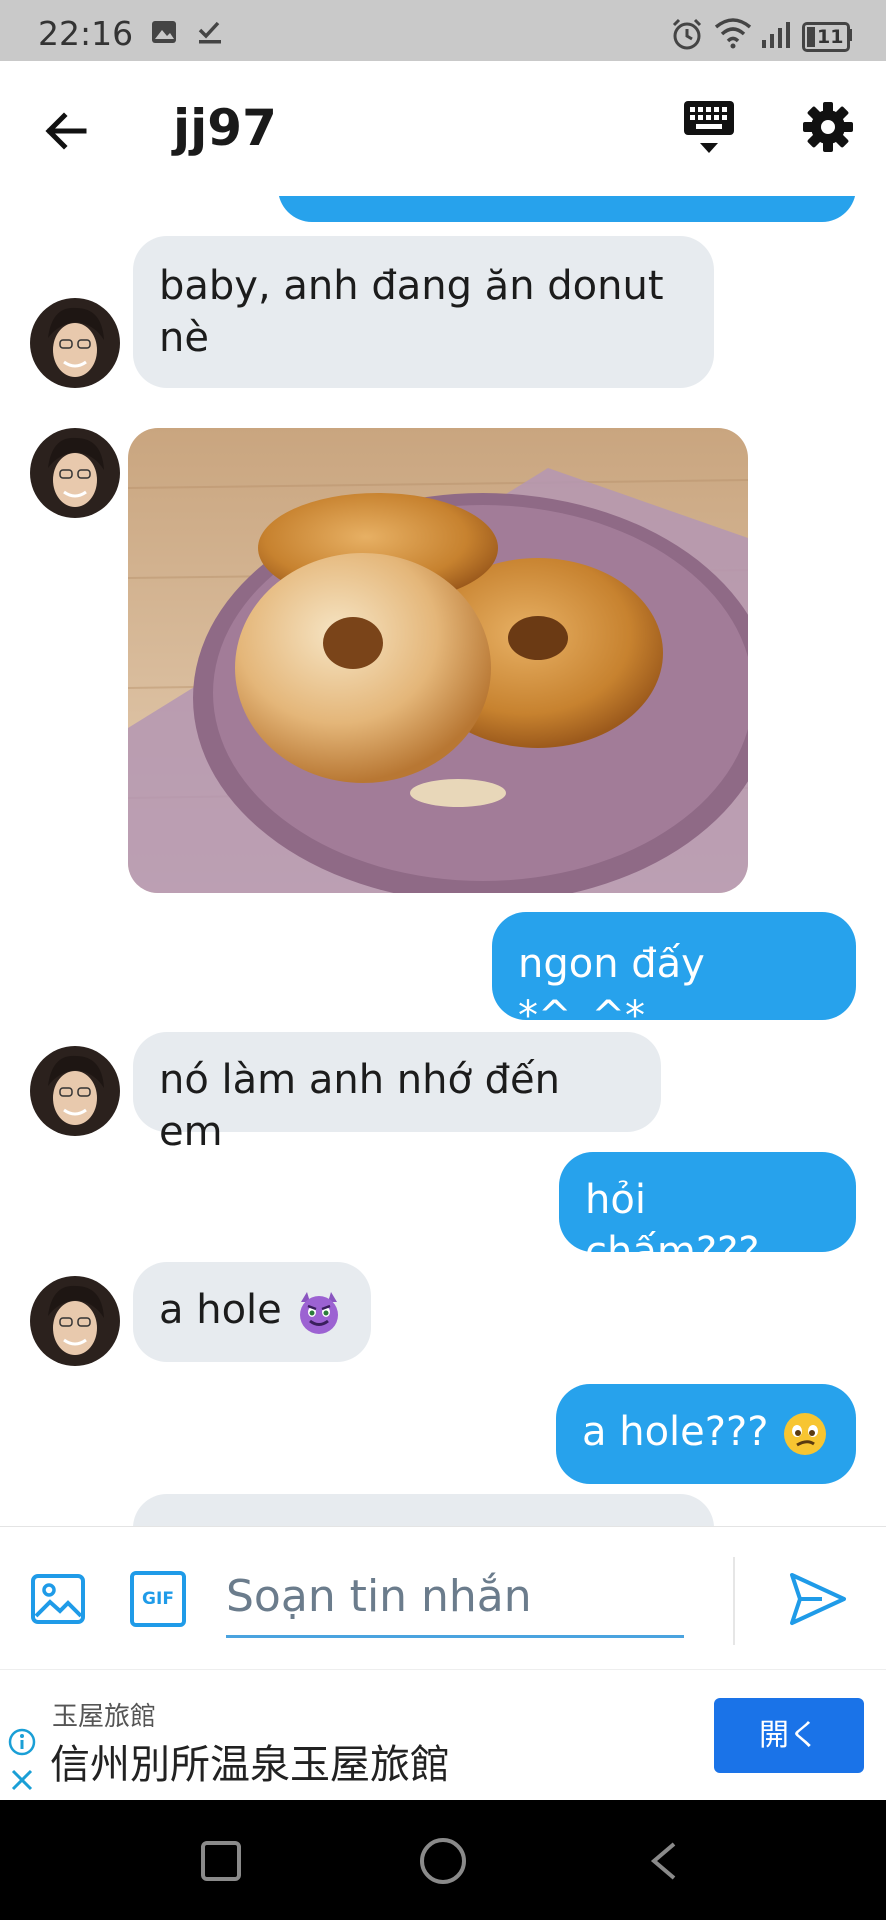 This screenshot has height=1920, width=886. Describe the element at coordinates (22, 1780) in the screenshot. I see `close-icon` at that location.